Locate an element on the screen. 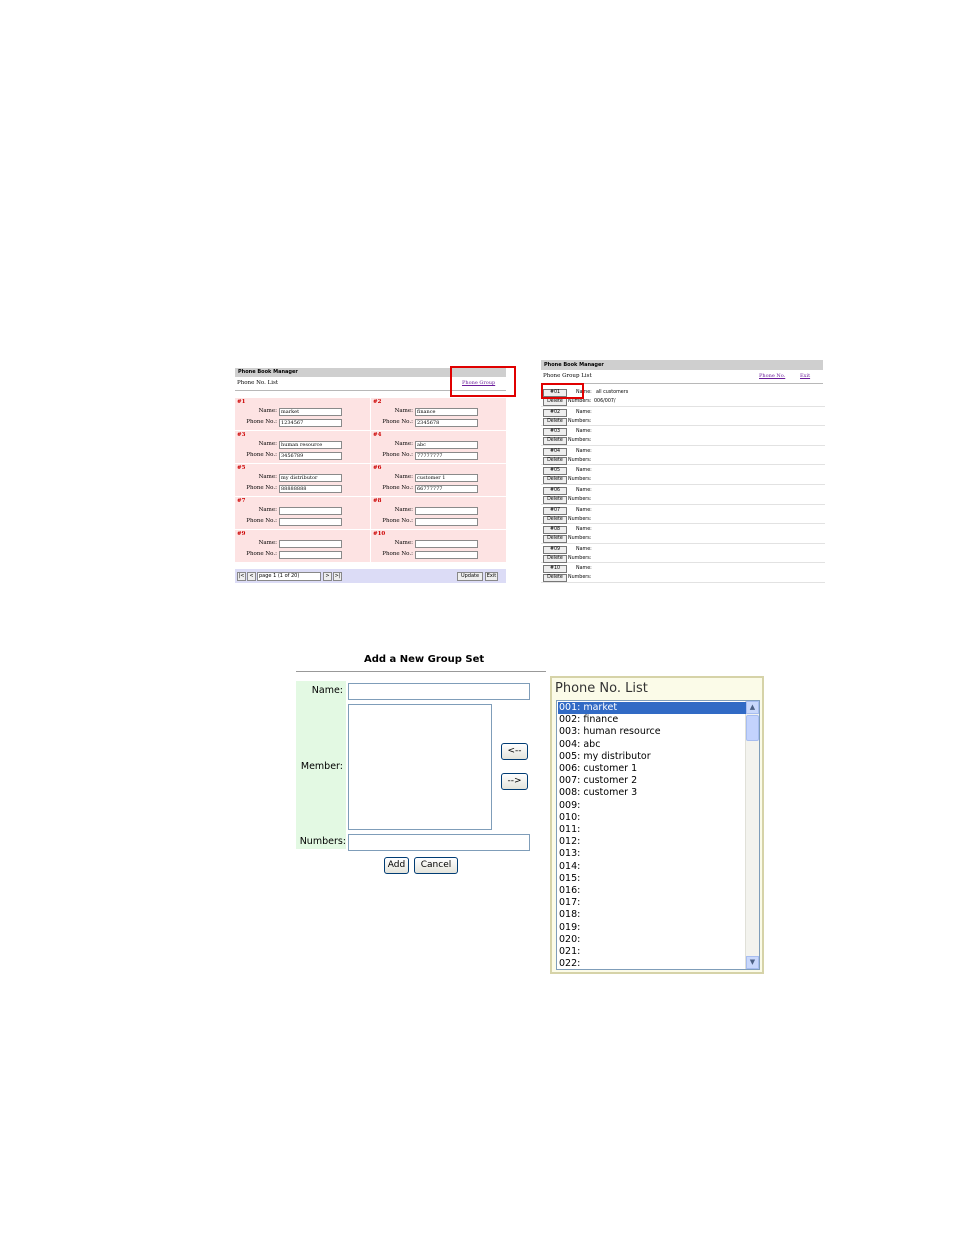 This screenshot has width=954, height=1235. list-item: 004: abc is located at coordinates (652, 745).